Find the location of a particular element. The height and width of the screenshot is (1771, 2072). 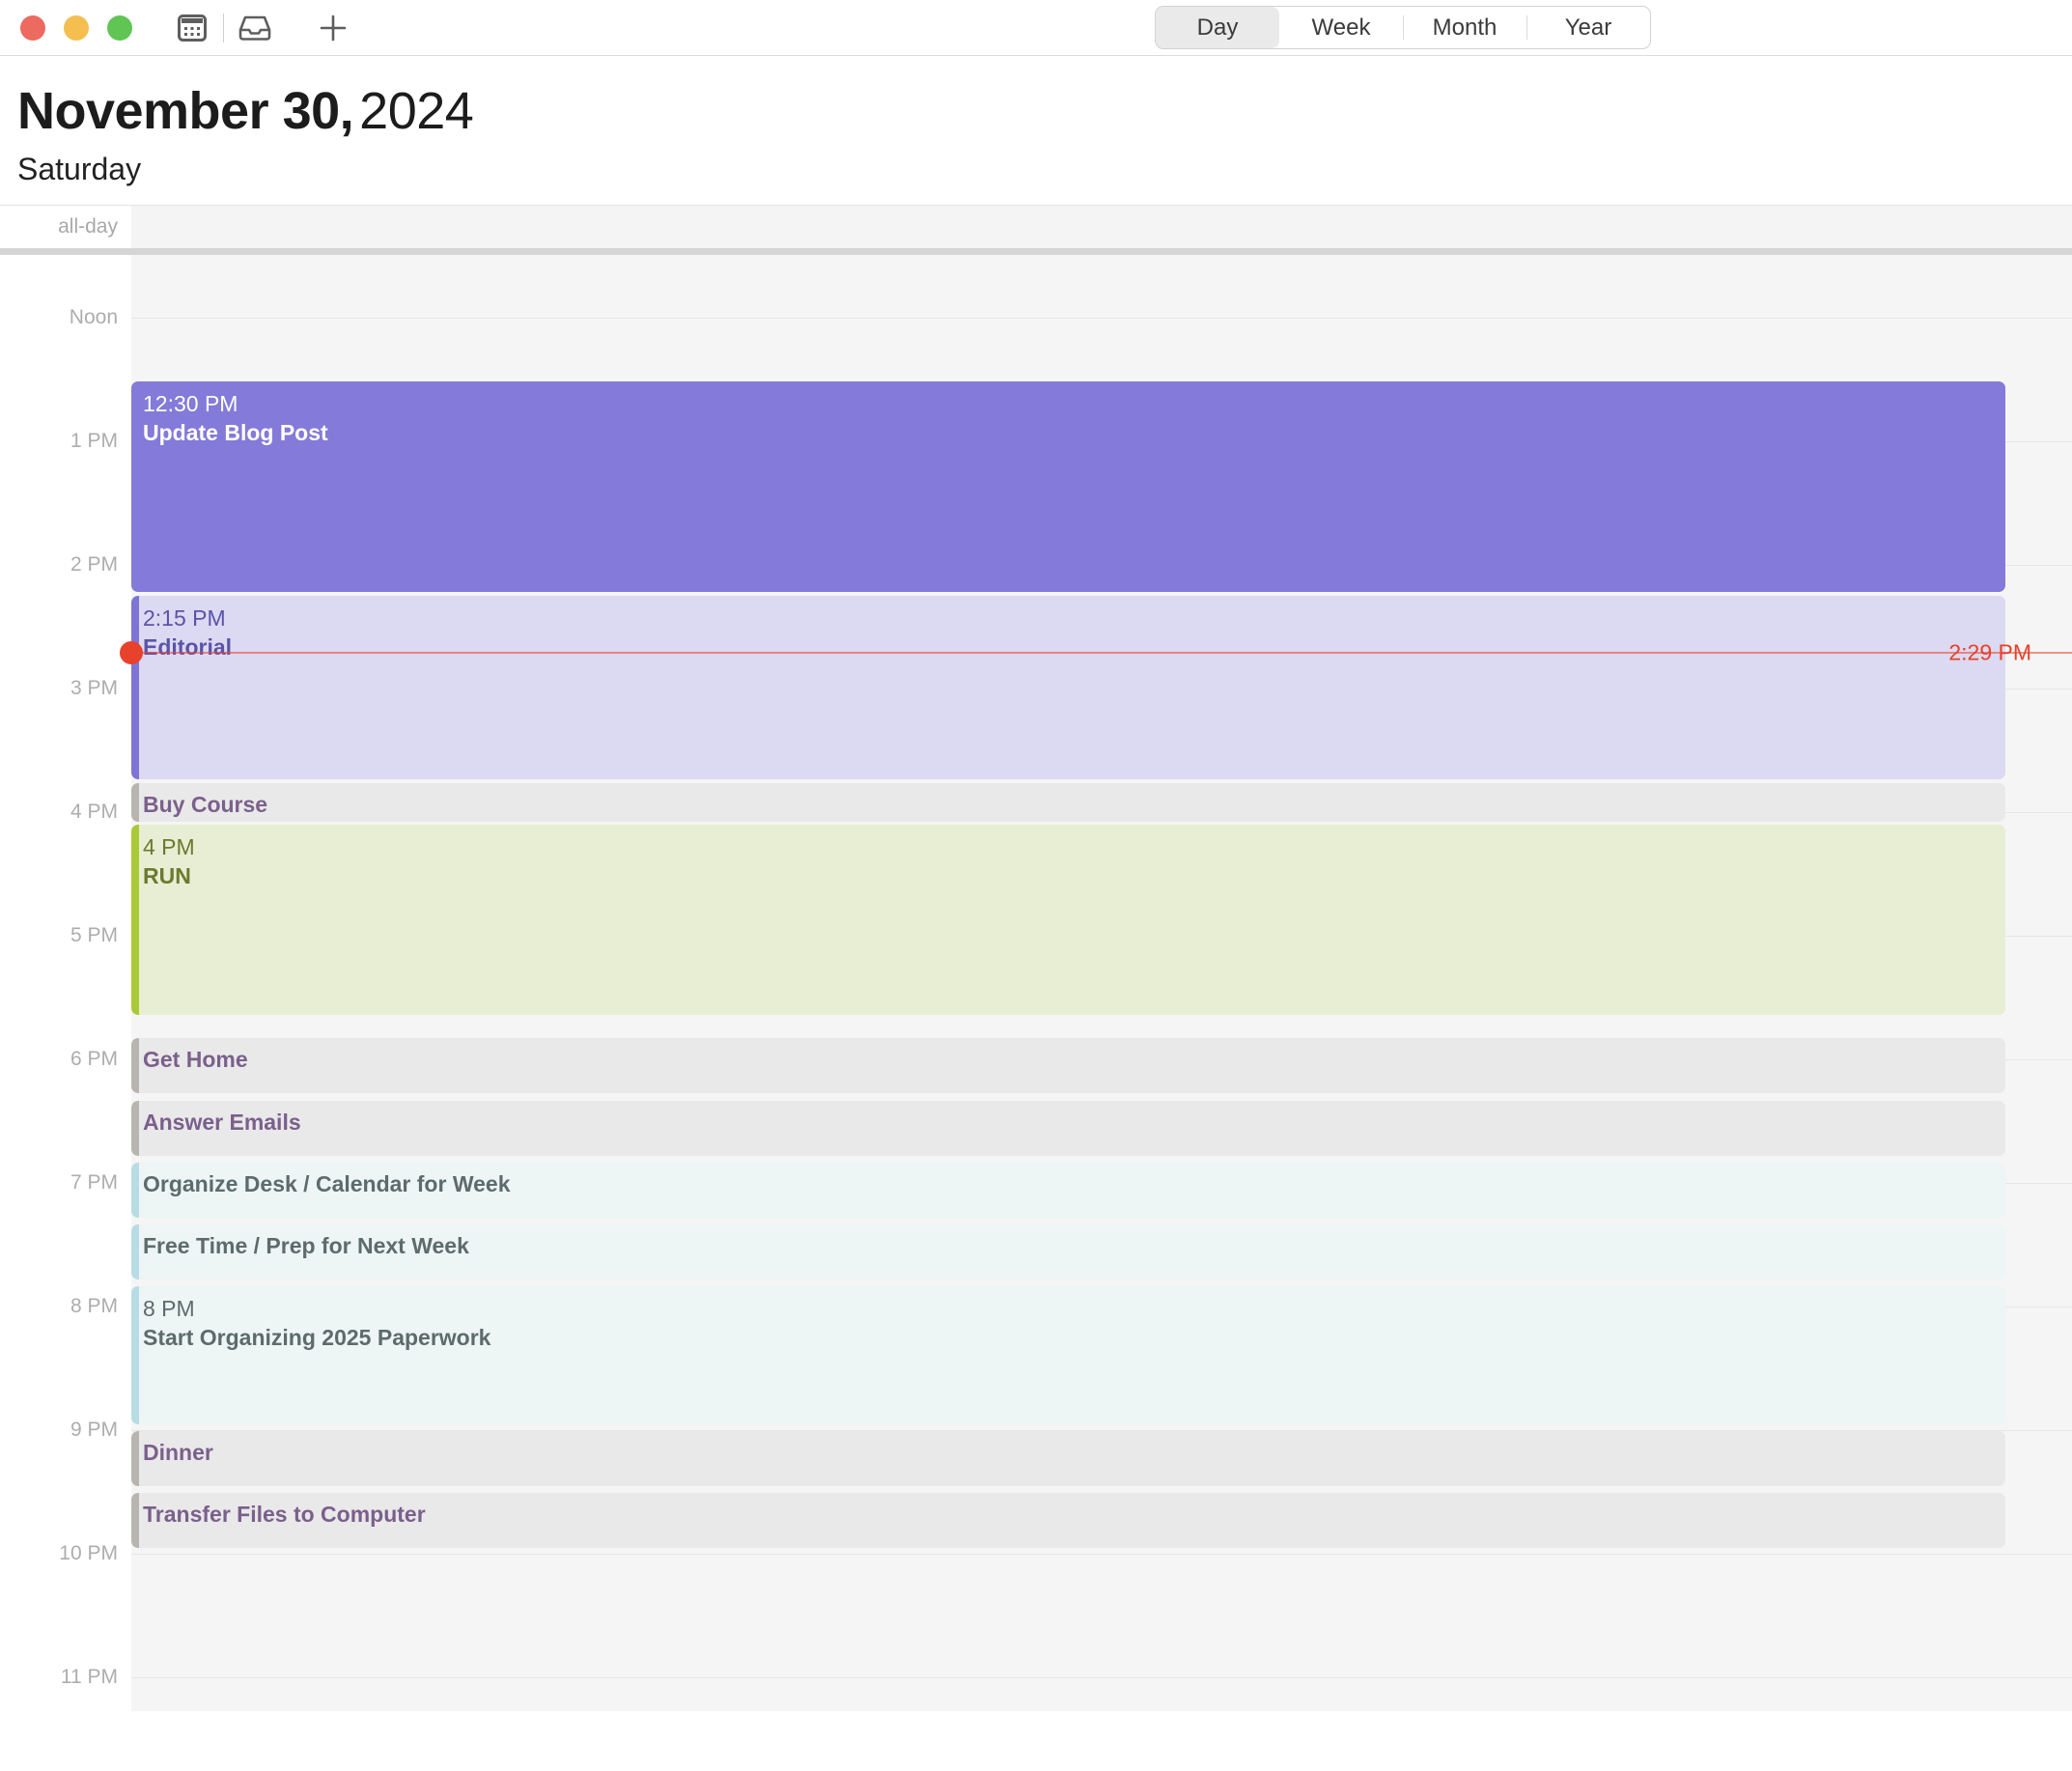

view-tab-month: Month is located at coordinates (1465, 27).